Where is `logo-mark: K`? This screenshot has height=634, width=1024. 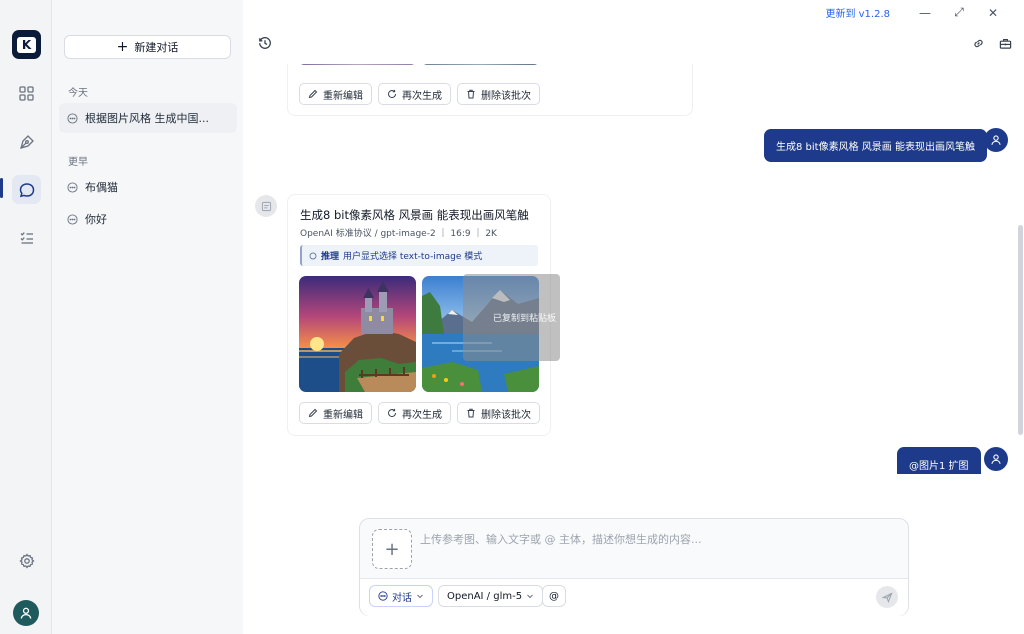 logo-mark: K is located at coordinates (26, 44).